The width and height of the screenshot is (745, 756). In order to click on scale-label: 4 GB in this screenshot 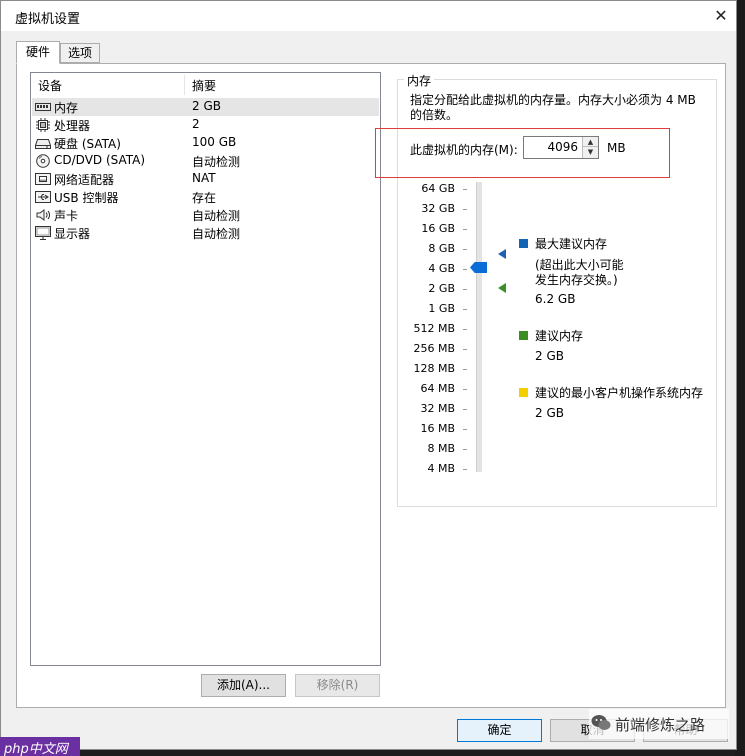, I will do `click(441, 268)`.